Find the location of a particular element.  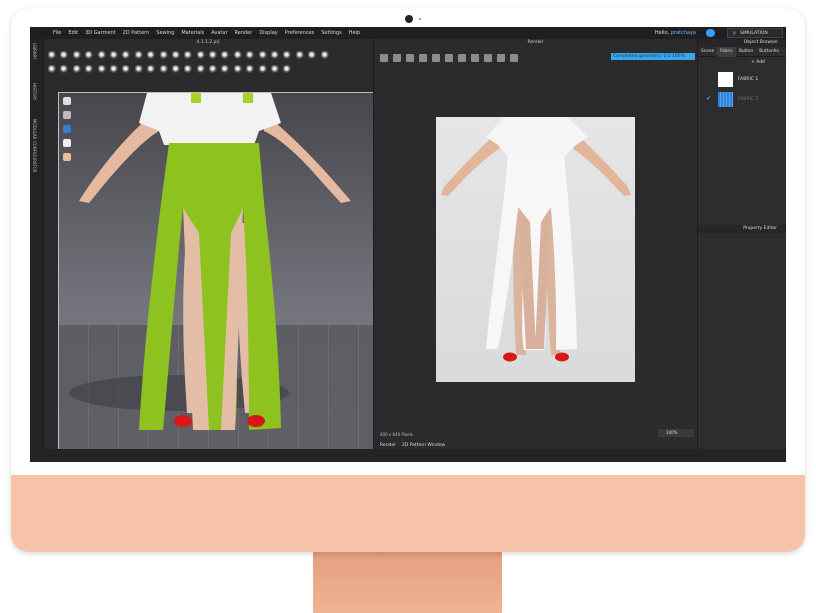

tab-library: LIBRARY is located at coordinates (34, 51).